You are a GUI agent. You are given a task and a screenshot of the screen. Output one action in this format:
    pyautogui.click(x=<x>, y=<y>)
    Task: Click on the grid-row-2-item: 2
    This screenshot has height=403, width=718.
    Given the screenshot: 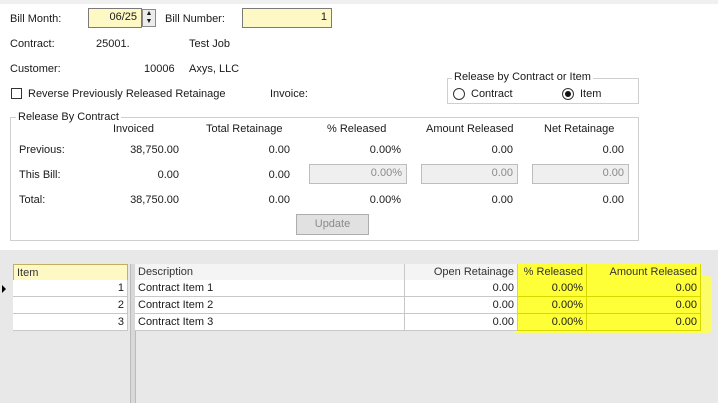 What is the action you would take?
    pyautogui.click(x=70, y=305)
    